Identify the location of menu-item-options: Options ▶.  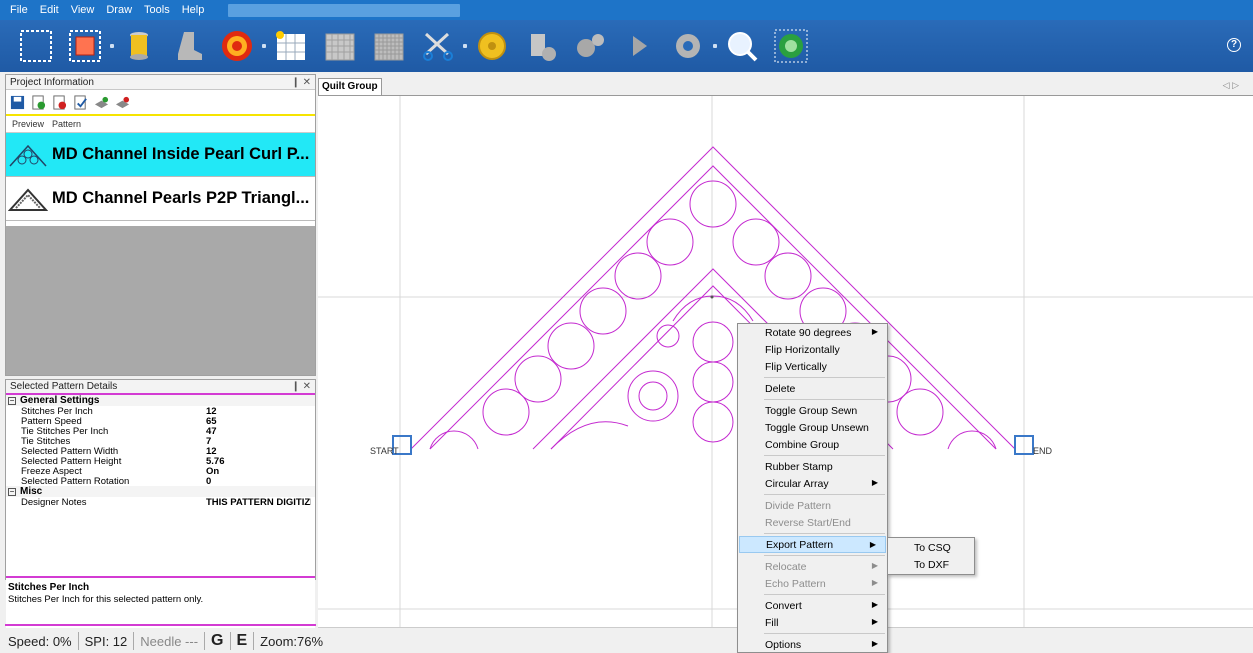
(812, 644).